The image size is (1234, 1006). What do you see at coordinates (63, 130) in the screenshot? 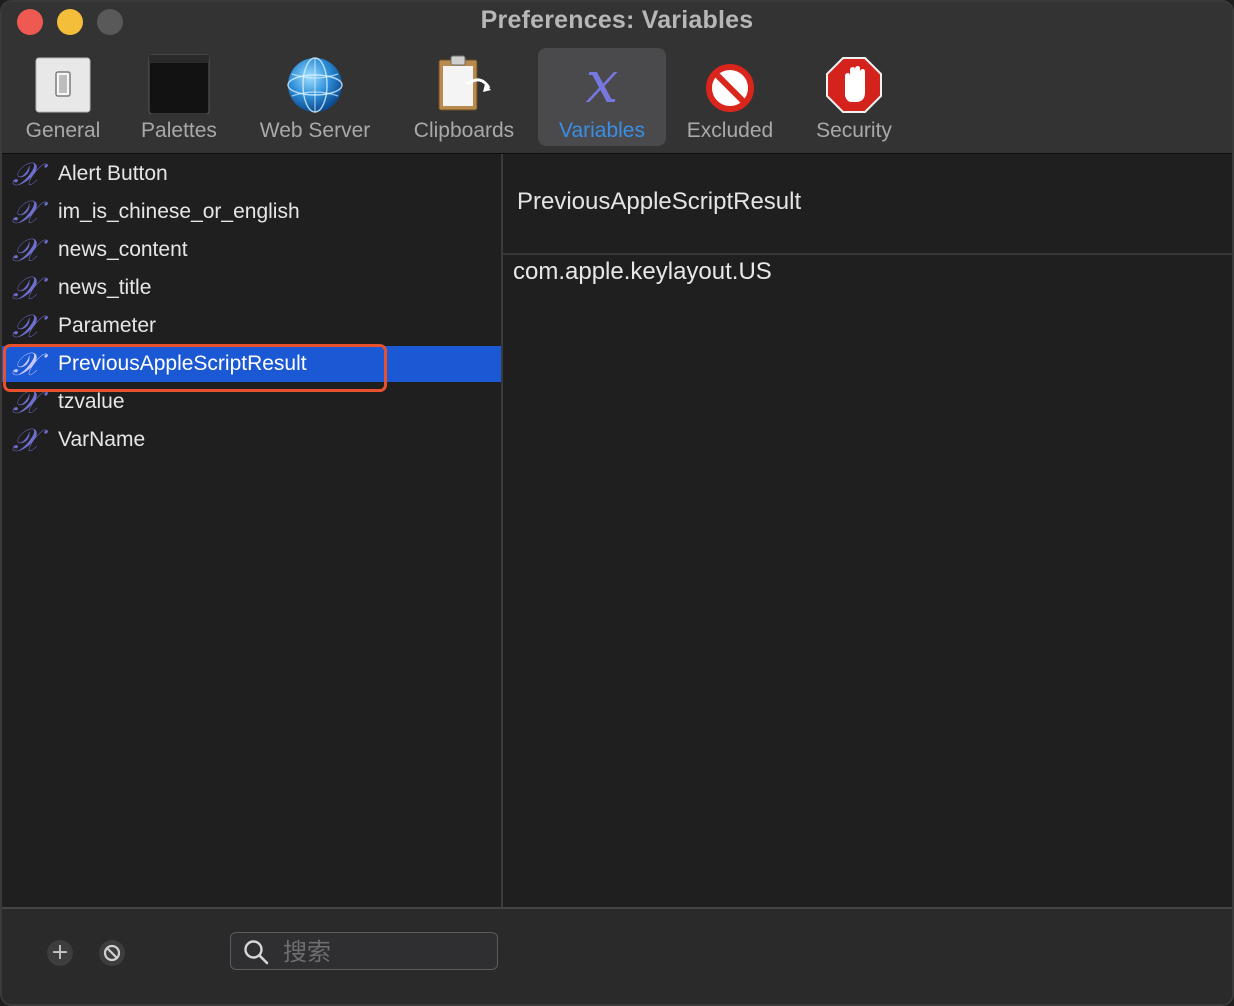
I see `tab-general-label: General` at bounding box center [63, 130].